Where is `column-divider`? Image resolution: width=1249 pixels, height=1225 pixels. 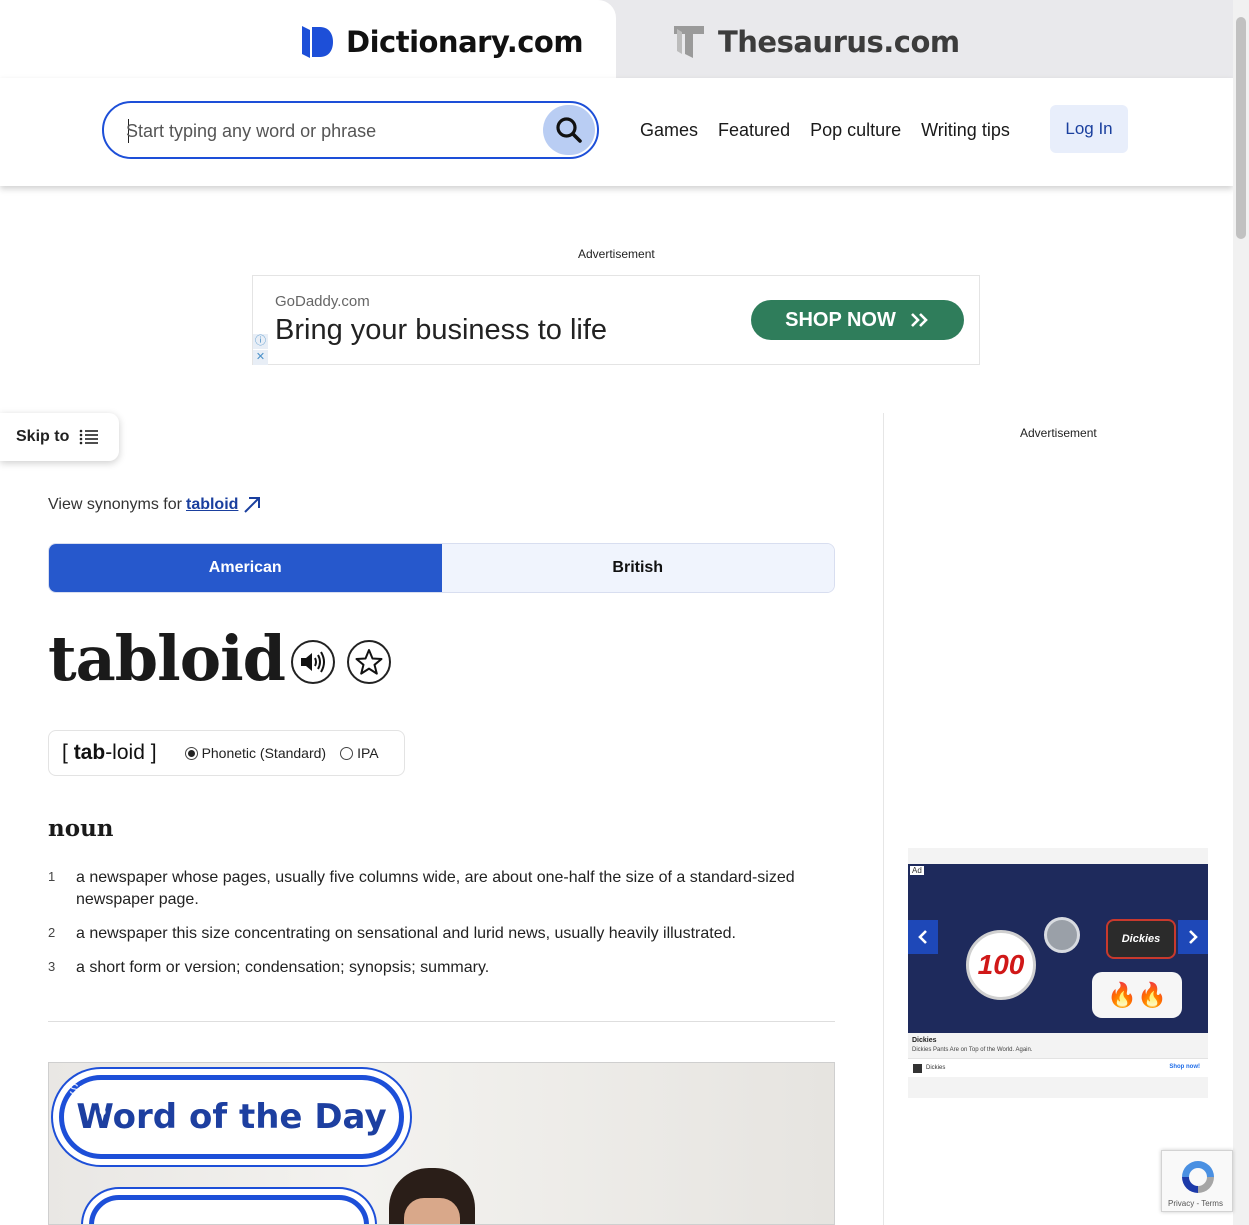 column-divider is located at coordinates (883, 819).